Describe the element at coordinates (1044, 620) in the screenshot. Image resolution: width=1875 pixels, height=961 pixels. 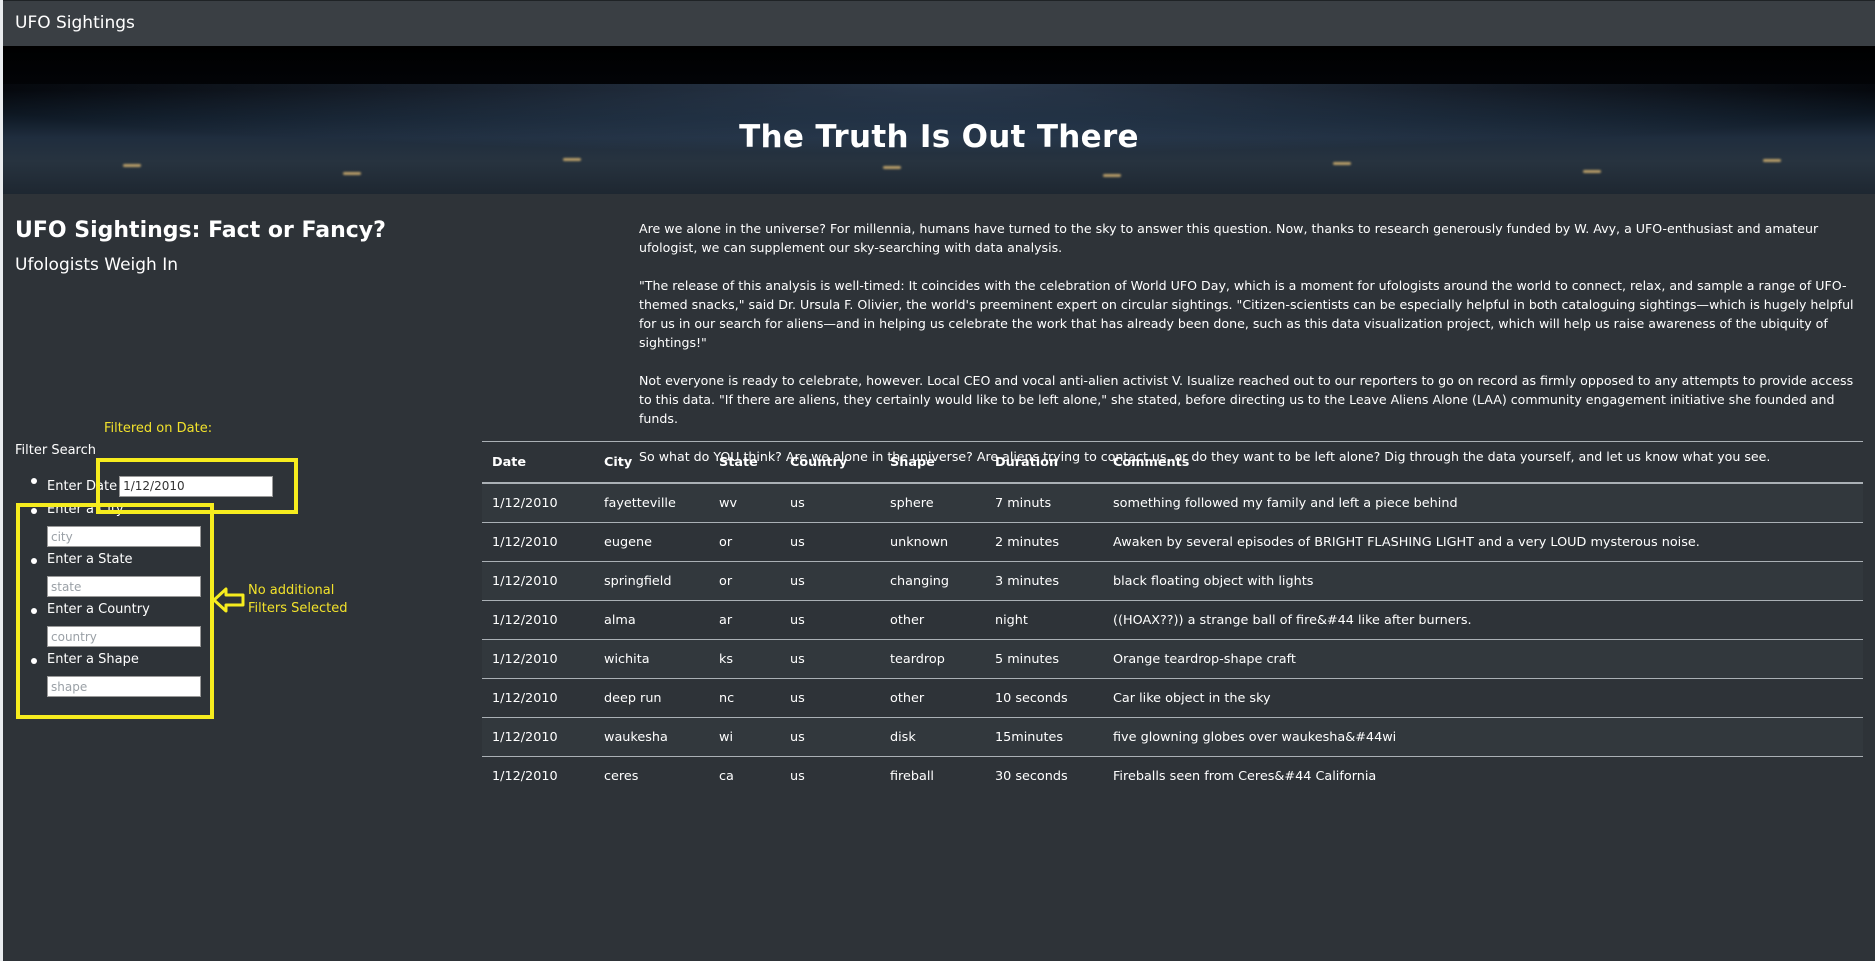
I see `cell-duration: night` at that location.